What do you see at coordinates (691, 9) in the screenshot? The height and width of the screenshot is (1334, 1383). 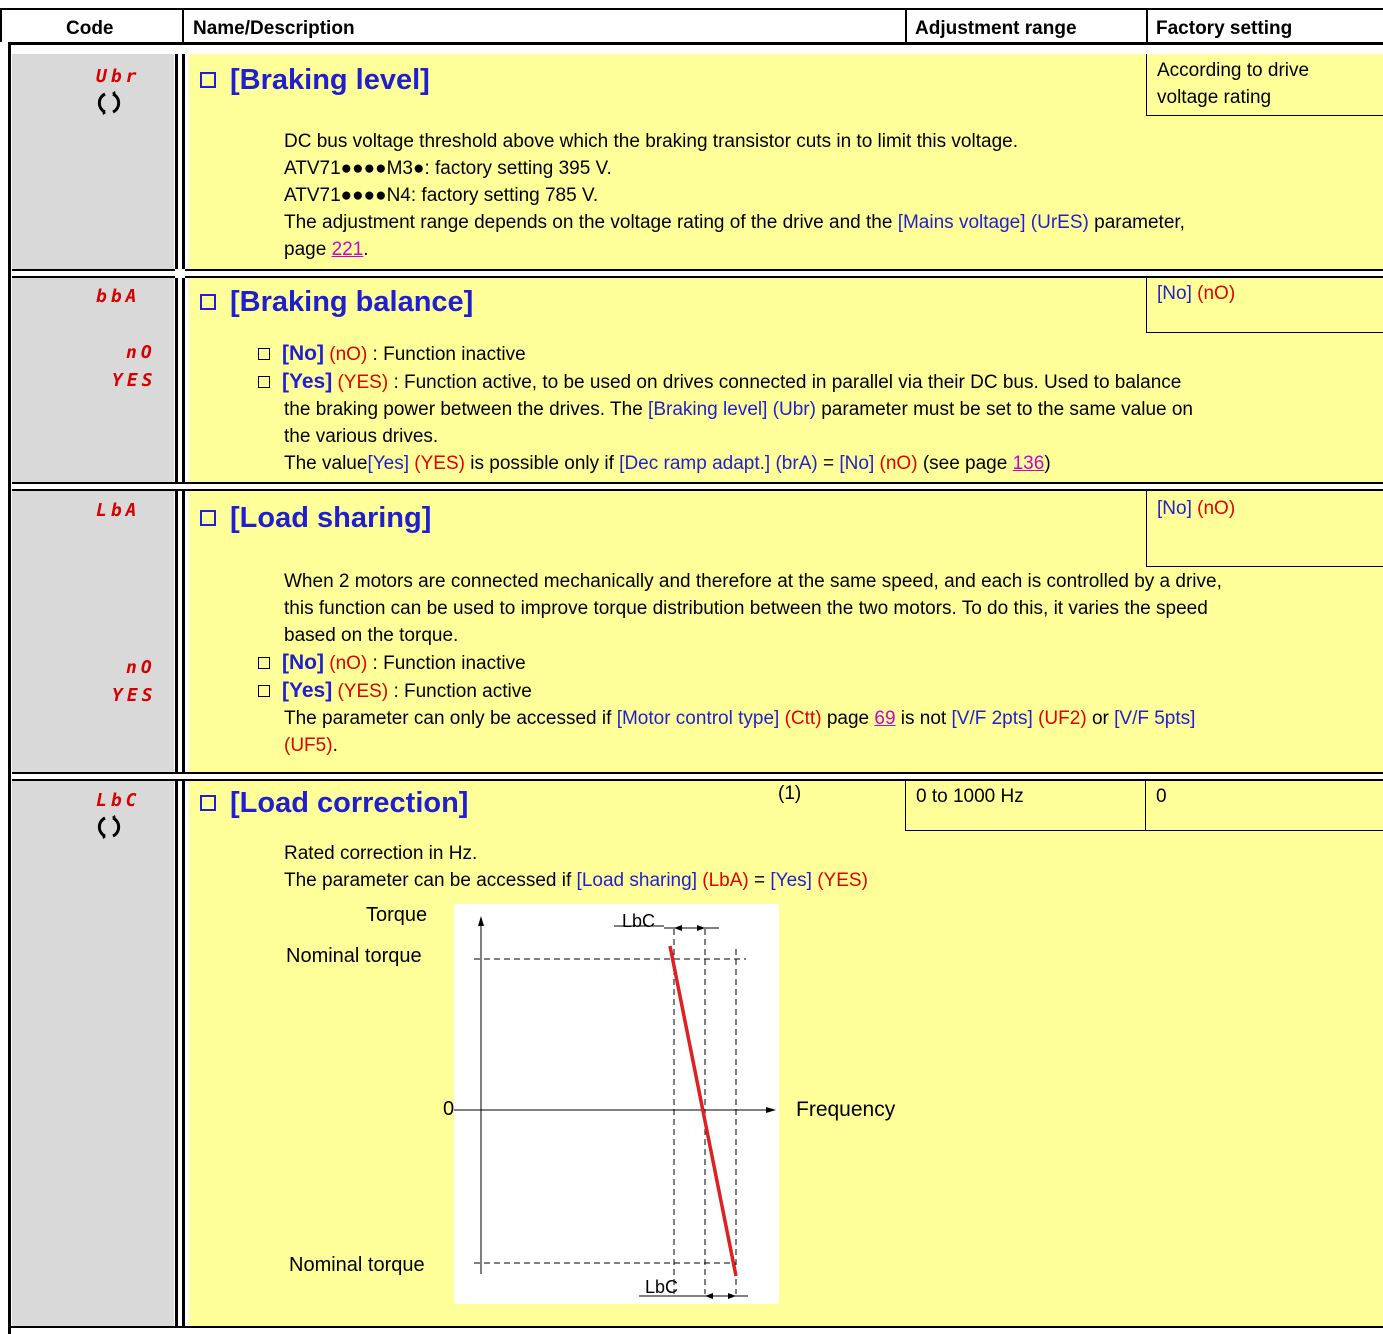 I see `top-rule` at bounding box center [691, 9].